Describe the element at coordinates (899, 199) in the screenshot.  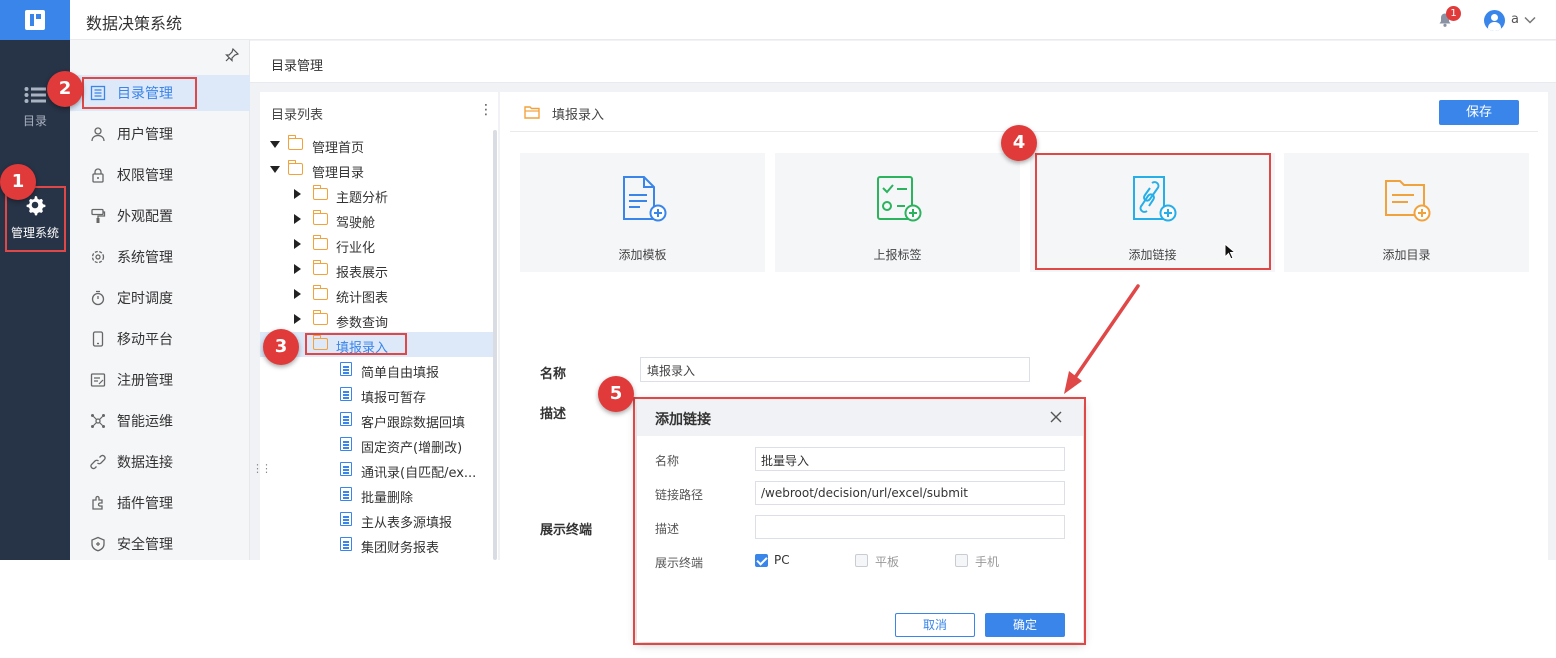
I see `checklist-add-icon` at that location.